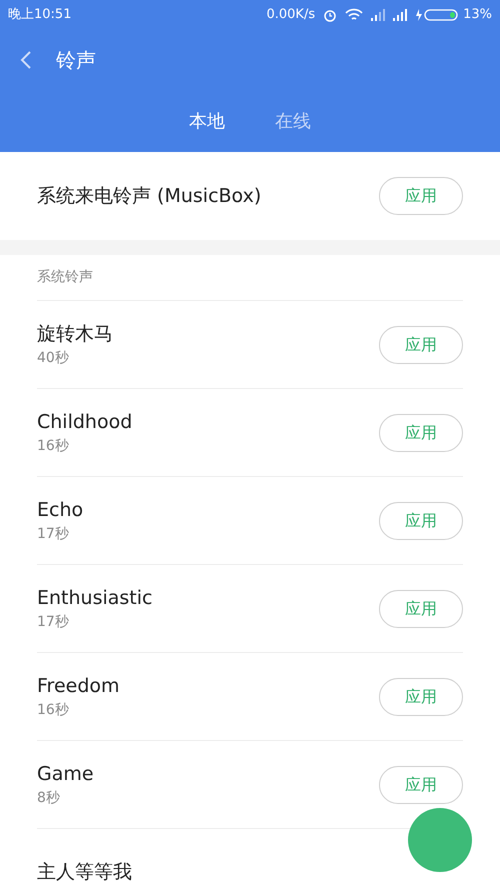 Image resolution: width=500 pixels, height=889 pixels. Describe the element at coordinates (76, 60) in the screenshot. I see `page-title: 铃声` at that location.